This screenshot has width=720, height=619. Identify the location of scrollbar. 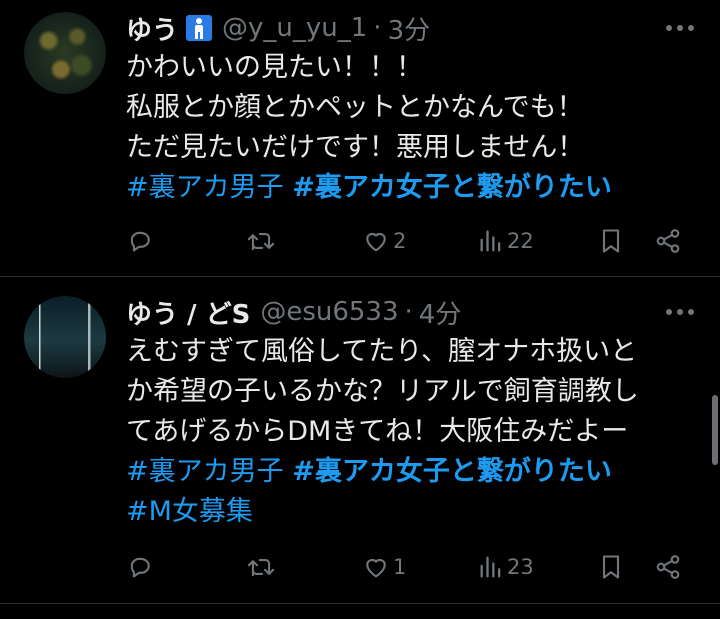
(715, 430).